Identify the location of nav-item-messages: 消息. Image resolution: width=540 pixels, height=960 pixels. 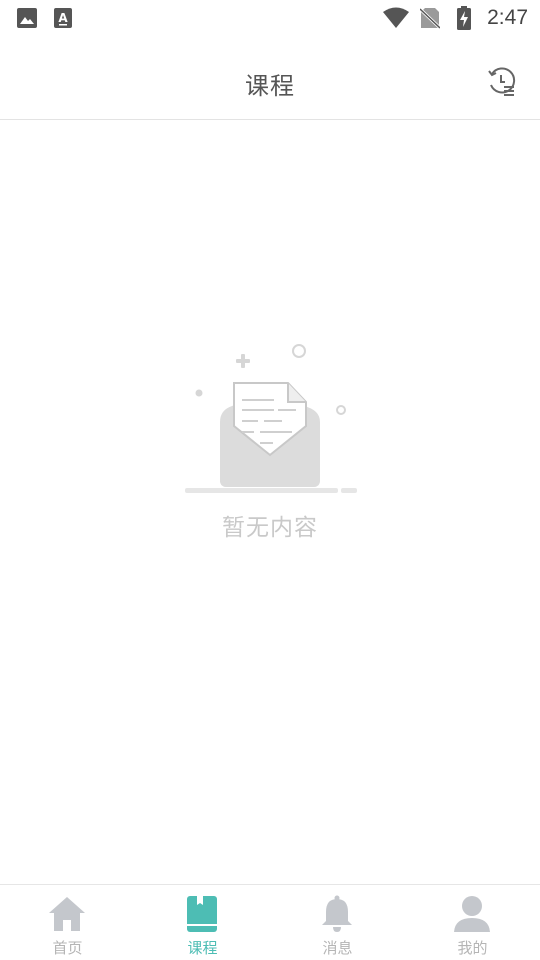
(337, 922).